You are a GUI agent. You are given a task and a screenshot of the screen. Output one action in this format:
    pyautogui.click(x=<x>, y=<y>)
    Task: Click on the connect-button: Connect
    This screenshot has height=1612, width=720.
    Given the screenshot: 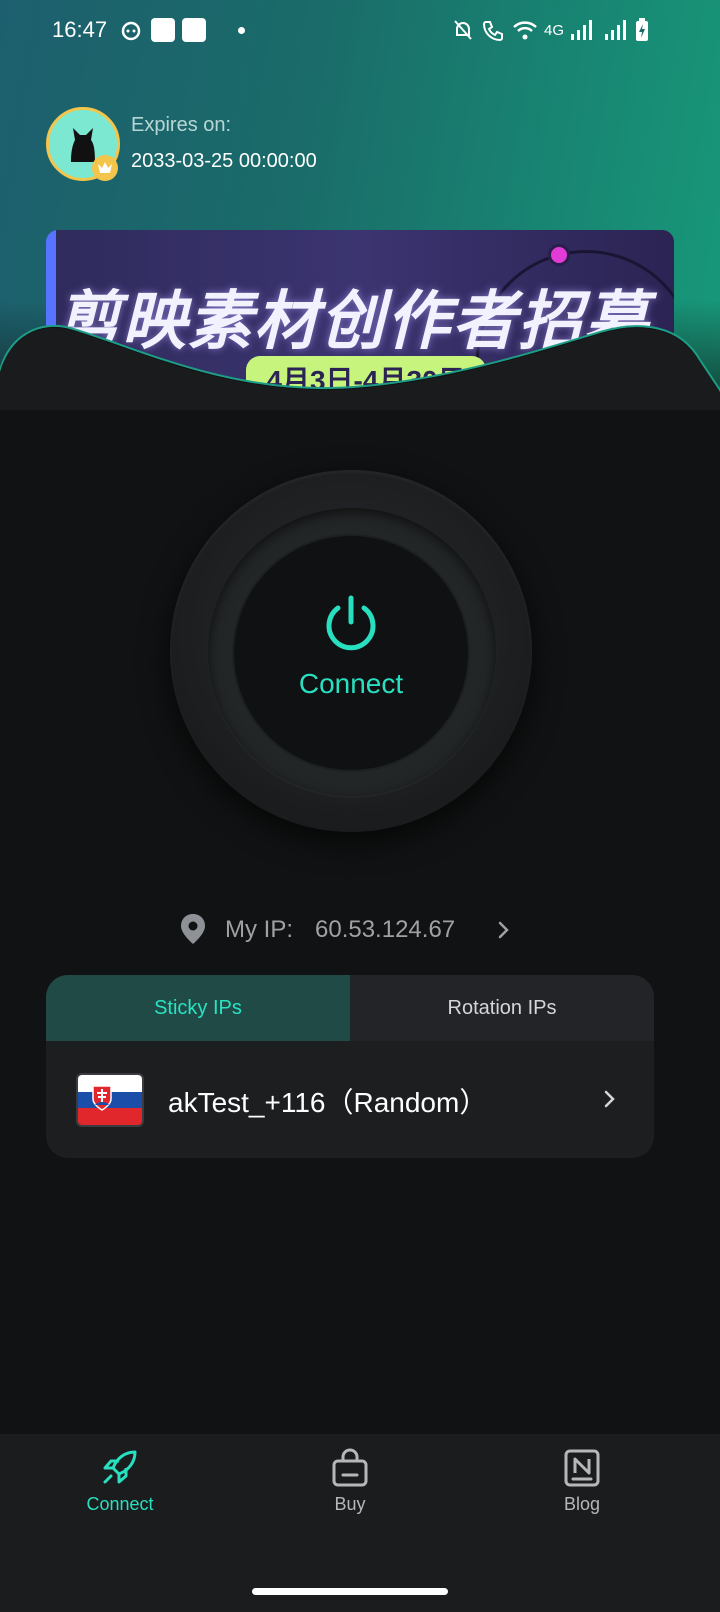 What is the action you would take?
    pyautogui.click(x=351, y=653)
    